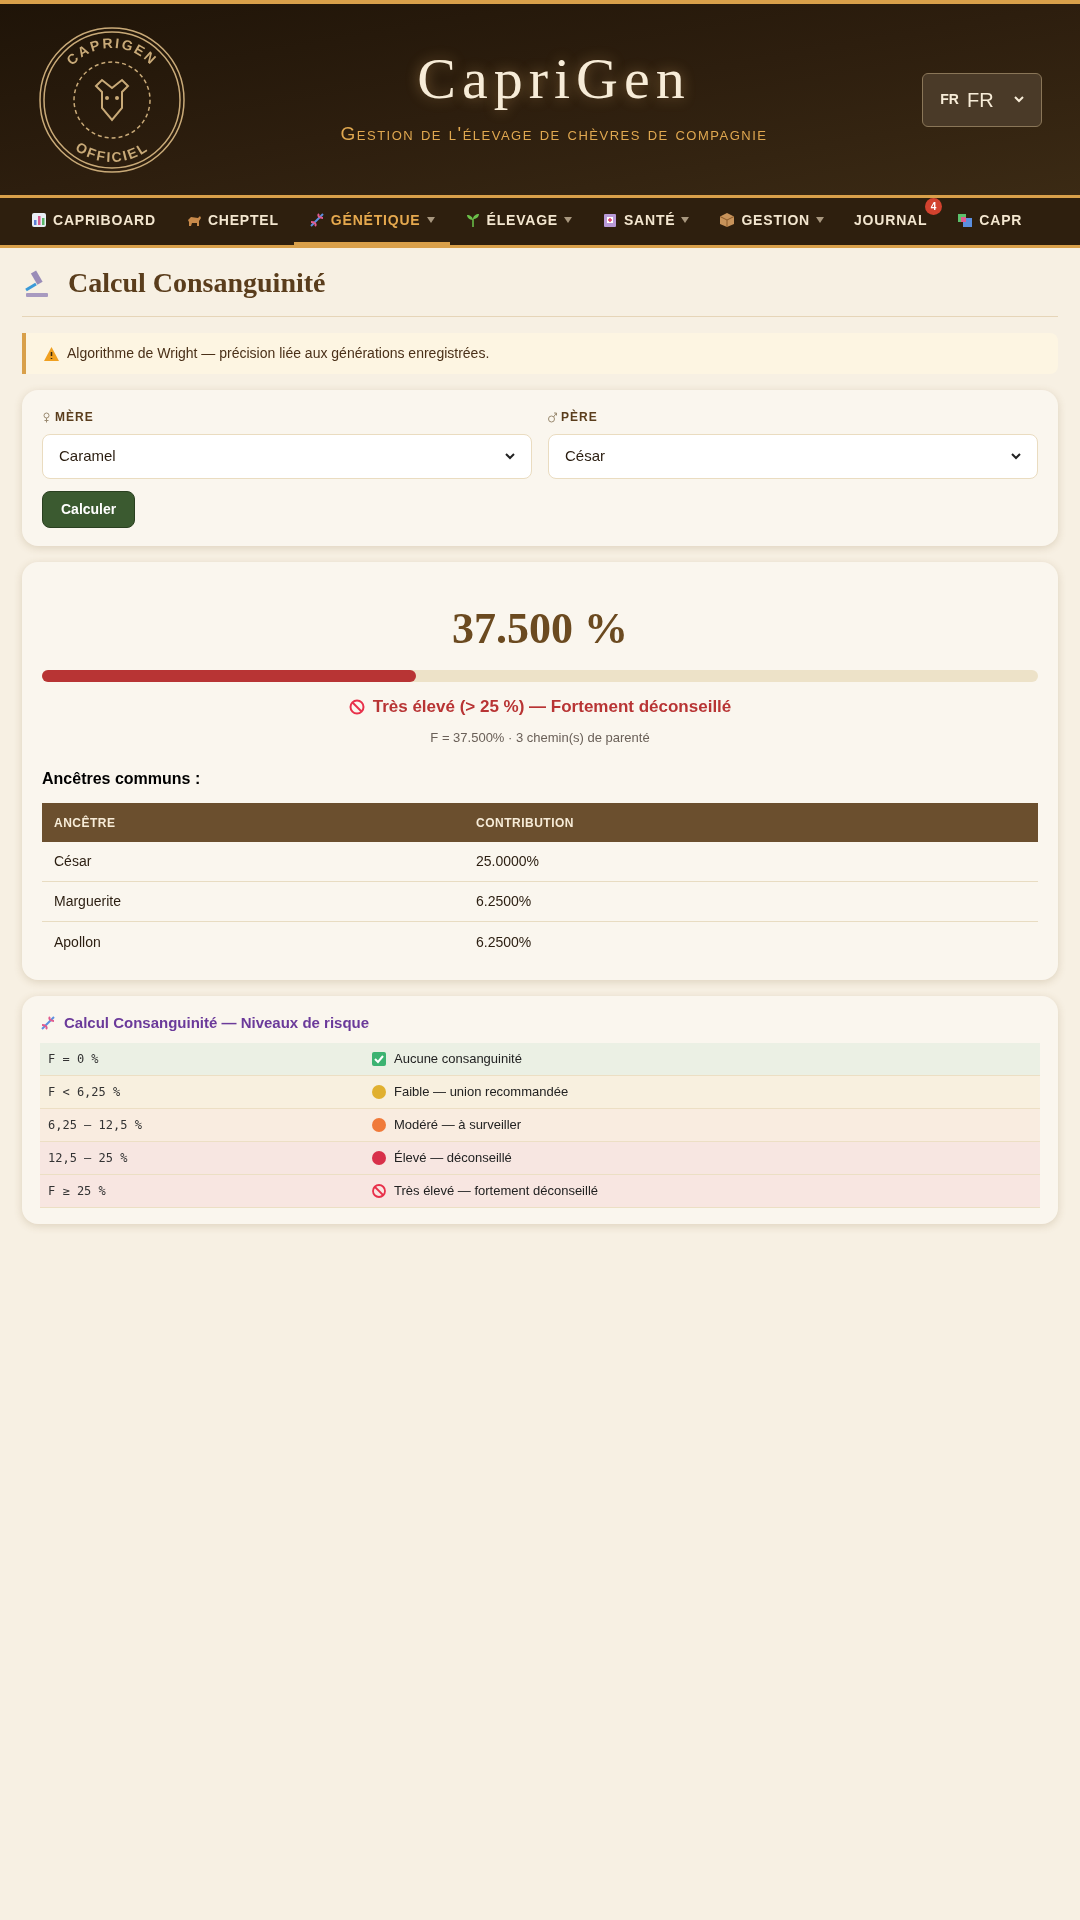 The image size is (1080, 1920). Describe the element at coordinates (122, 779) in the screenshot. I see `ancestors-heading: Ancêtres communs :` at that location.